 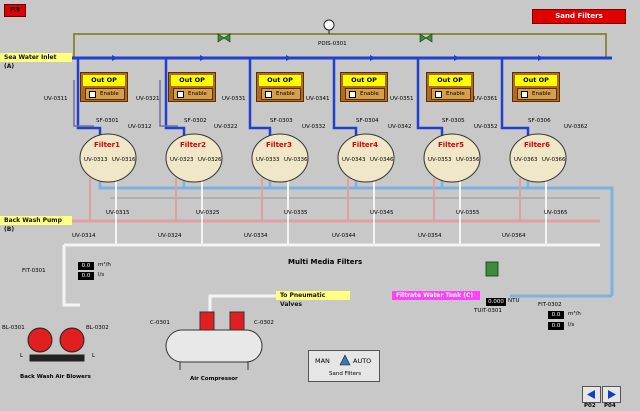 I want to click on uv-a-tag: UV-0313, so click(x=96, y=160).